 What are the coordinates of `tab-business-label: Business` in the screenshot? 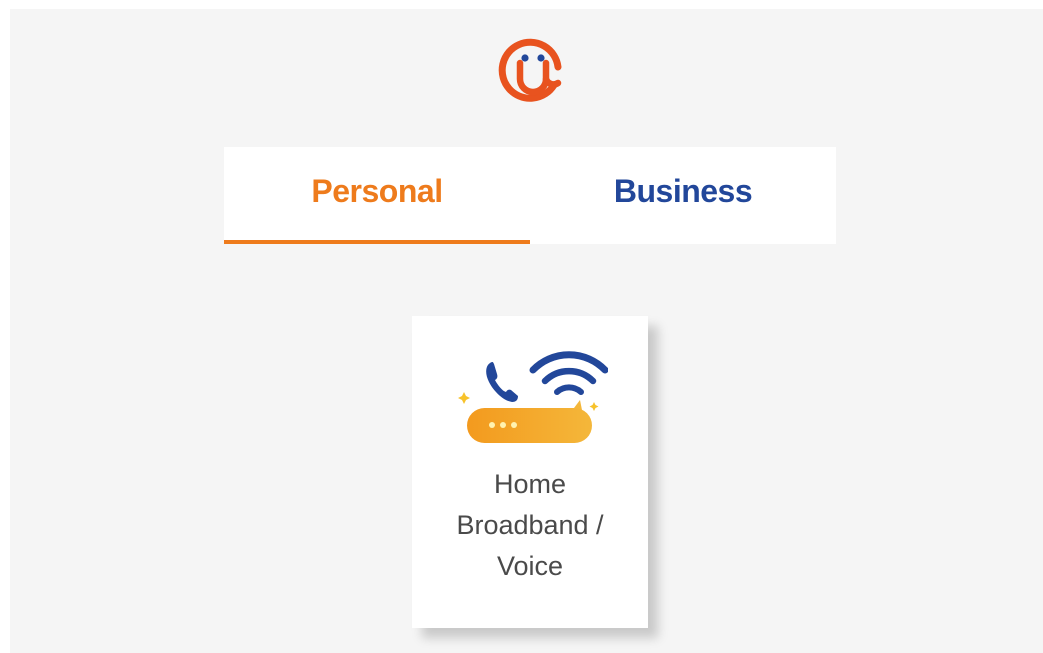 It's located at (683, 191).